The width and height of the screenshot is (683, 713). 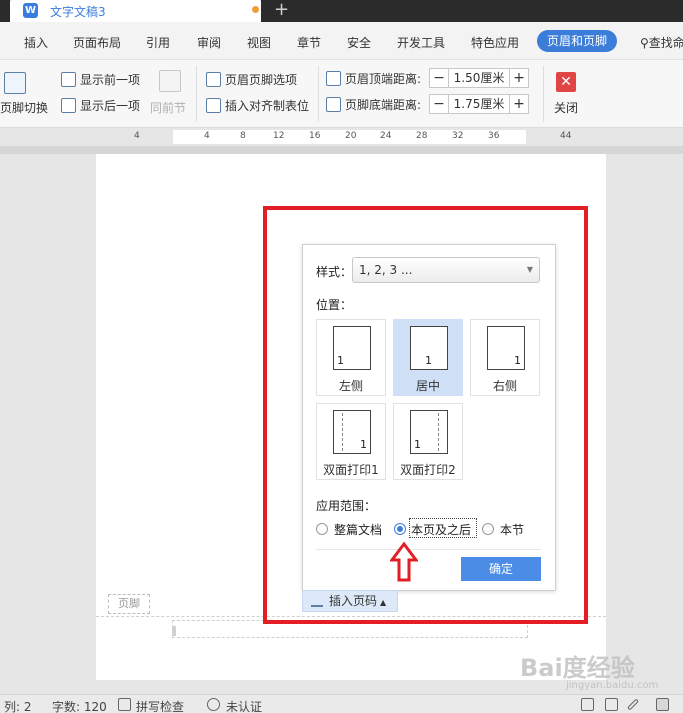 What do you see at coordinates (68, 105) in the screenshot?
I see `show-next-icon` at bounding box center [68, 105].